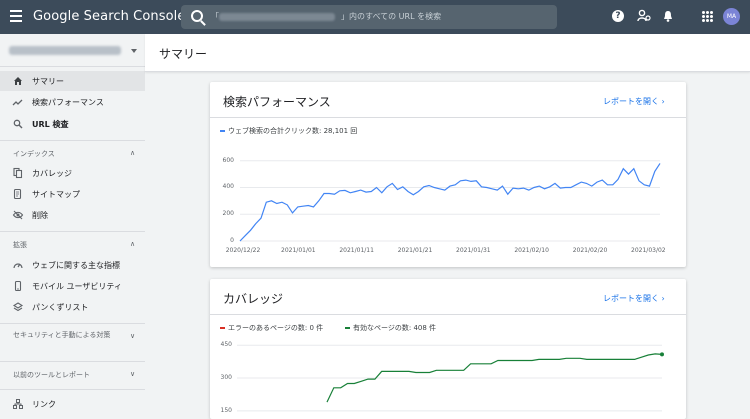 Image resolution: width=750 pixels, height=419 pixels. What do you see at coordinates (72, 404) in the screenshot?
I see `sidebar-item-links: リンク` at bounding box center [72, 404].